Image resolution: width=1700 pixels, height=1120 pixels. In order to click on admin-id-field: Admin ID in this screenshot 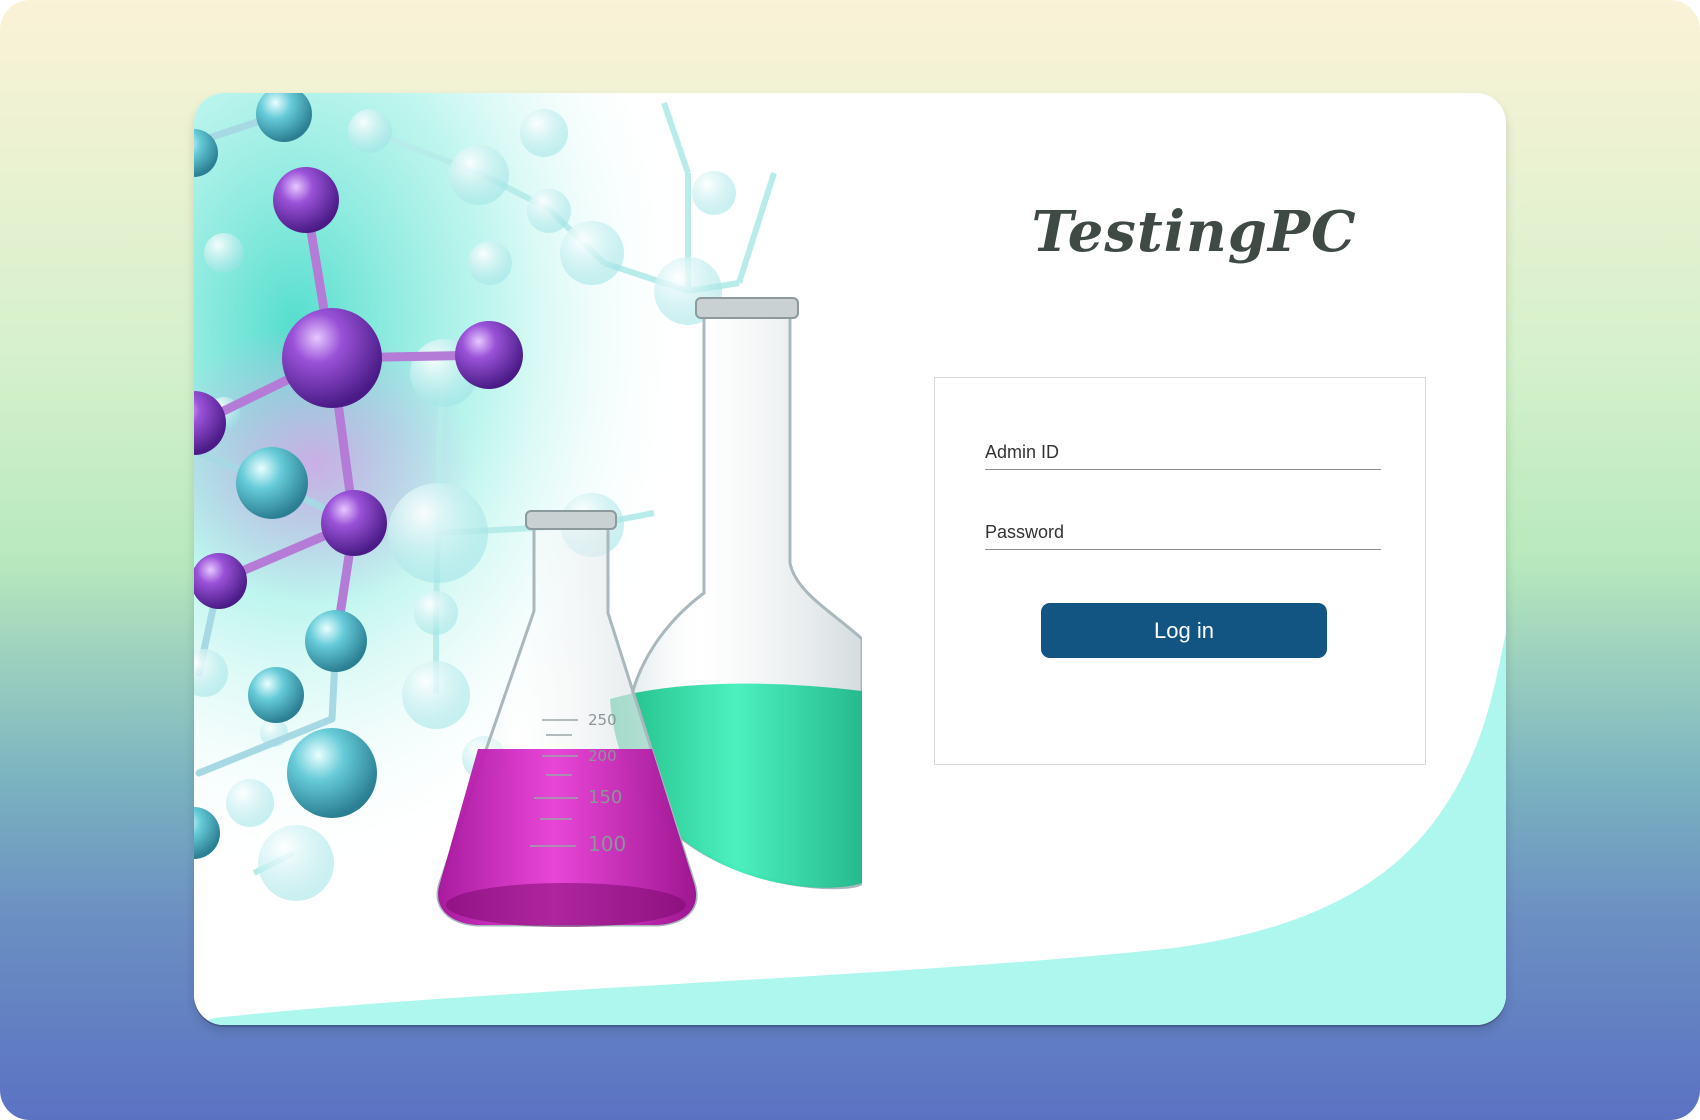, I will do `click(1185, 449)`.